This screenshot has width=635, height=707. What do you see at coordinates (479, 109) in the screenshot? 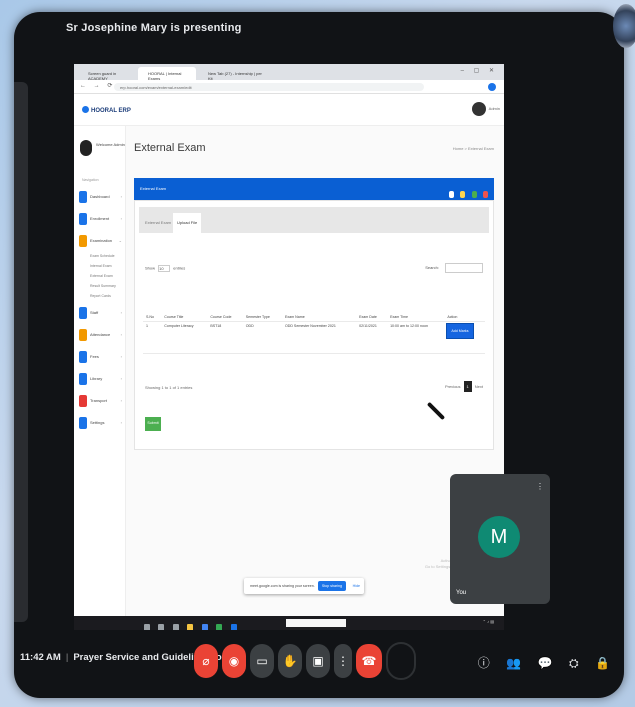
I see `user-avatar` at bounding box center [479, 109].